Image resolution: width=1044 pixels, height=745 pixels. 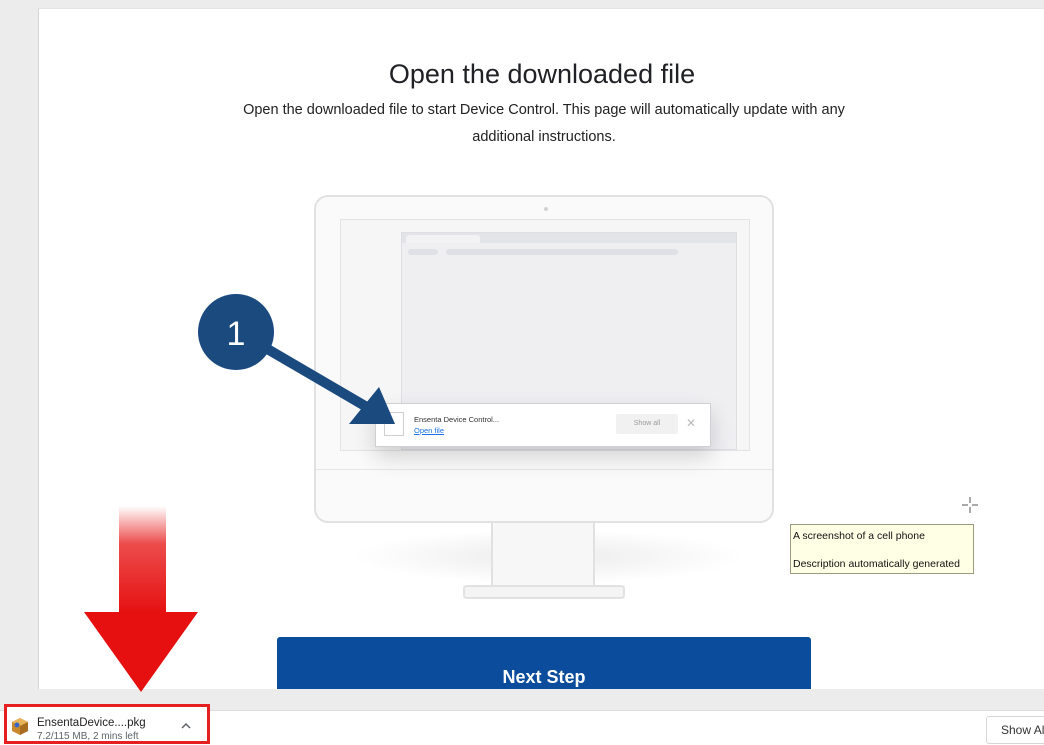 I want to click on chevron-up-icon, so click(x=186, y=726).